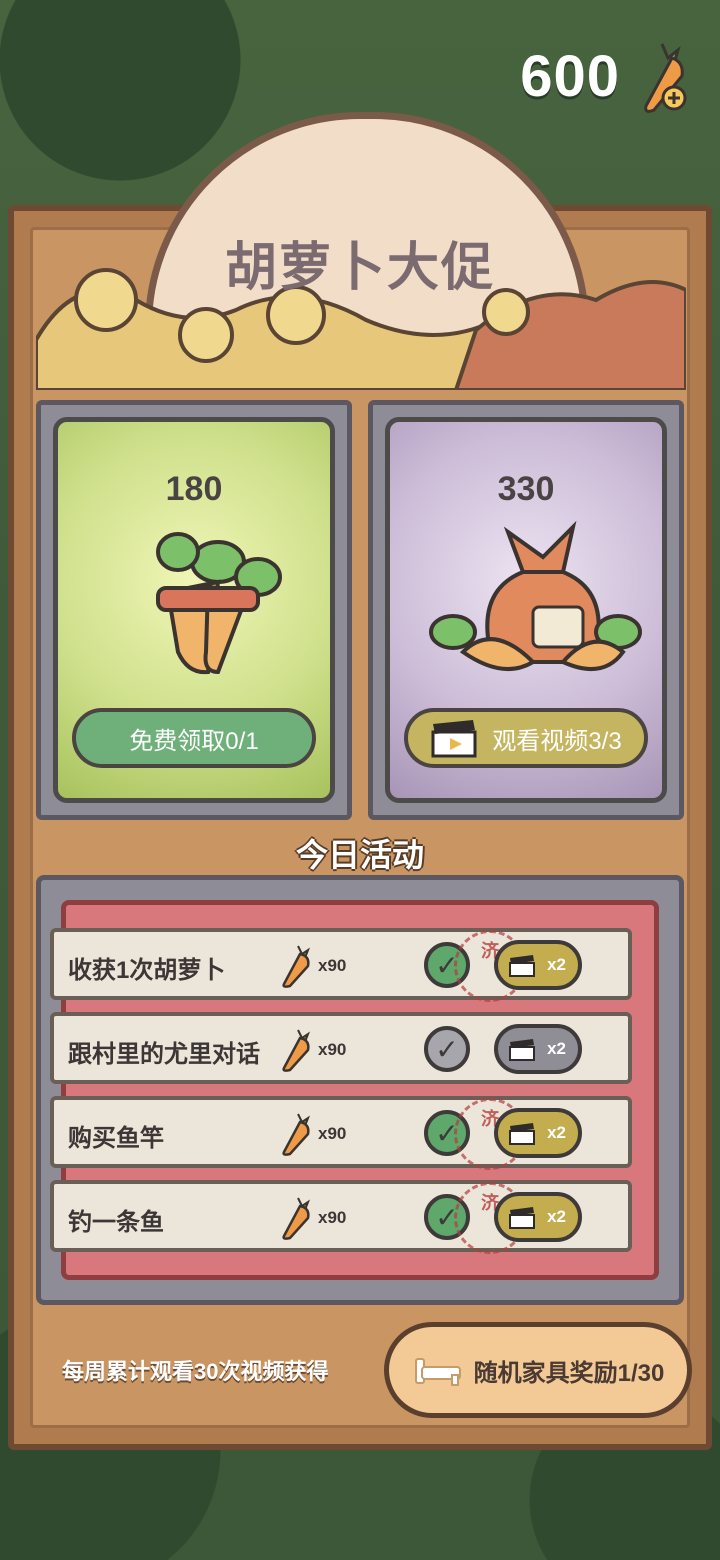  I want to click on offer-amount: 180, so click(194, 489).